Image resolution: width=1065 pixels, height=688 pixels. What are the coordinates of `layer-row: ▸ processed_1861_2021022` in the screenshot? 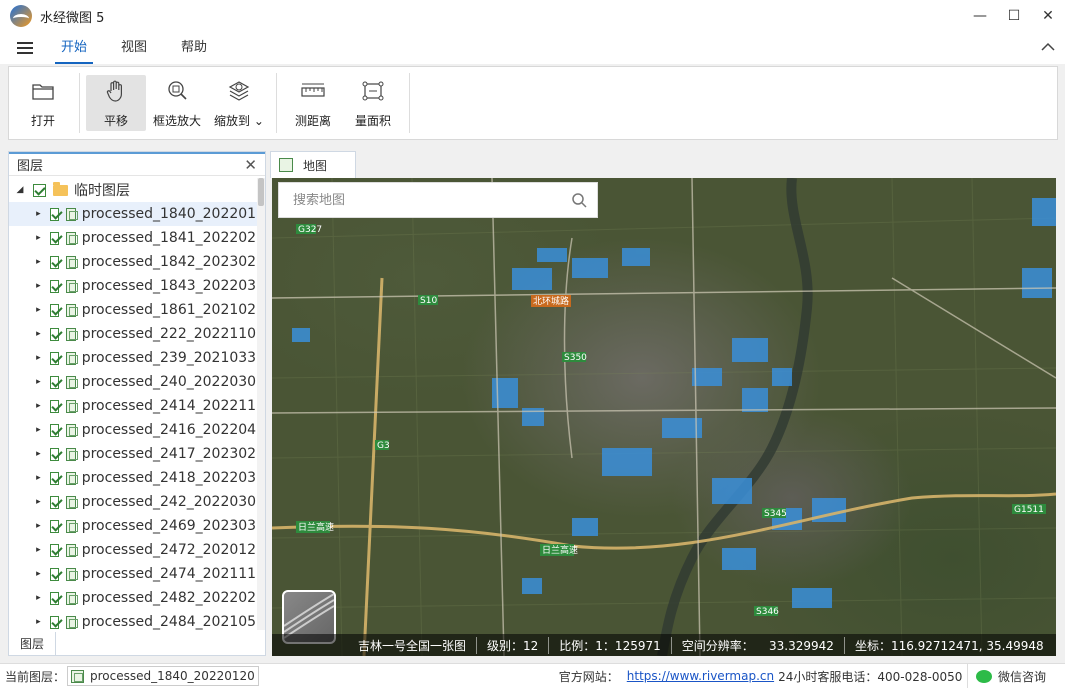 It's located at (137, 310).